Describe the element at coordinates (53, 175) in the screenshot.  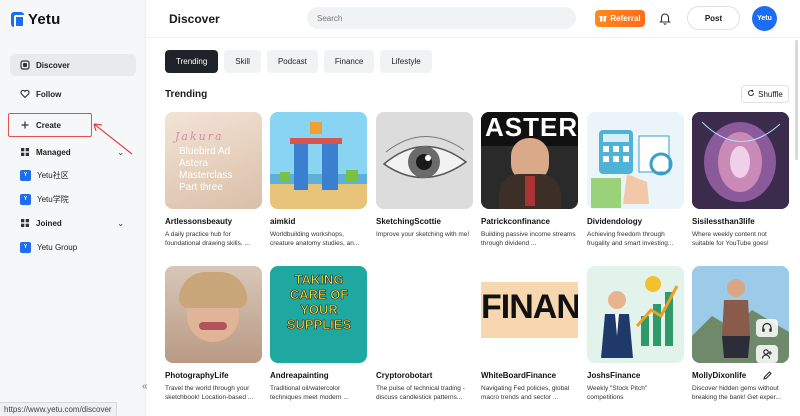
I see `sidebar-item-label: Yetu社区` at that location.